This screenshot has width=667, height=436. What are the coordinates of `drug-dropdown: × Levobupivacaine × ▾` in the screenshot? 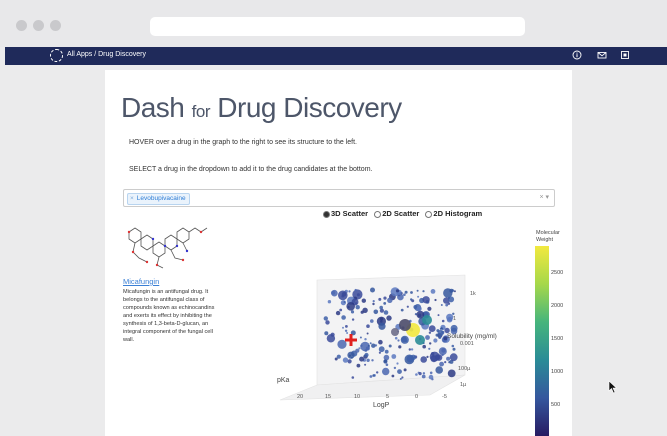 It's located at (339, 198).